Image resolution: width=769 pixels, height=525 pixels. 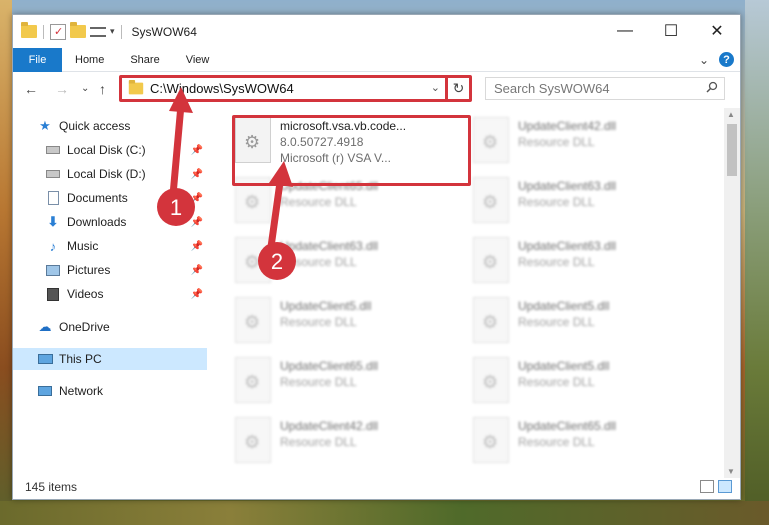 What do you see at coordinates (757, 262) in the screenshot?
I see `desktop-background-right` at bounding box center [757, 262].